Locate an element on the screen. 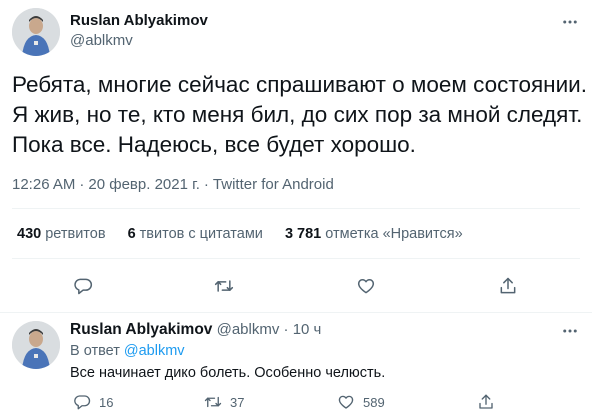  quotes-count: 6 is located at coordinates (131, 234).